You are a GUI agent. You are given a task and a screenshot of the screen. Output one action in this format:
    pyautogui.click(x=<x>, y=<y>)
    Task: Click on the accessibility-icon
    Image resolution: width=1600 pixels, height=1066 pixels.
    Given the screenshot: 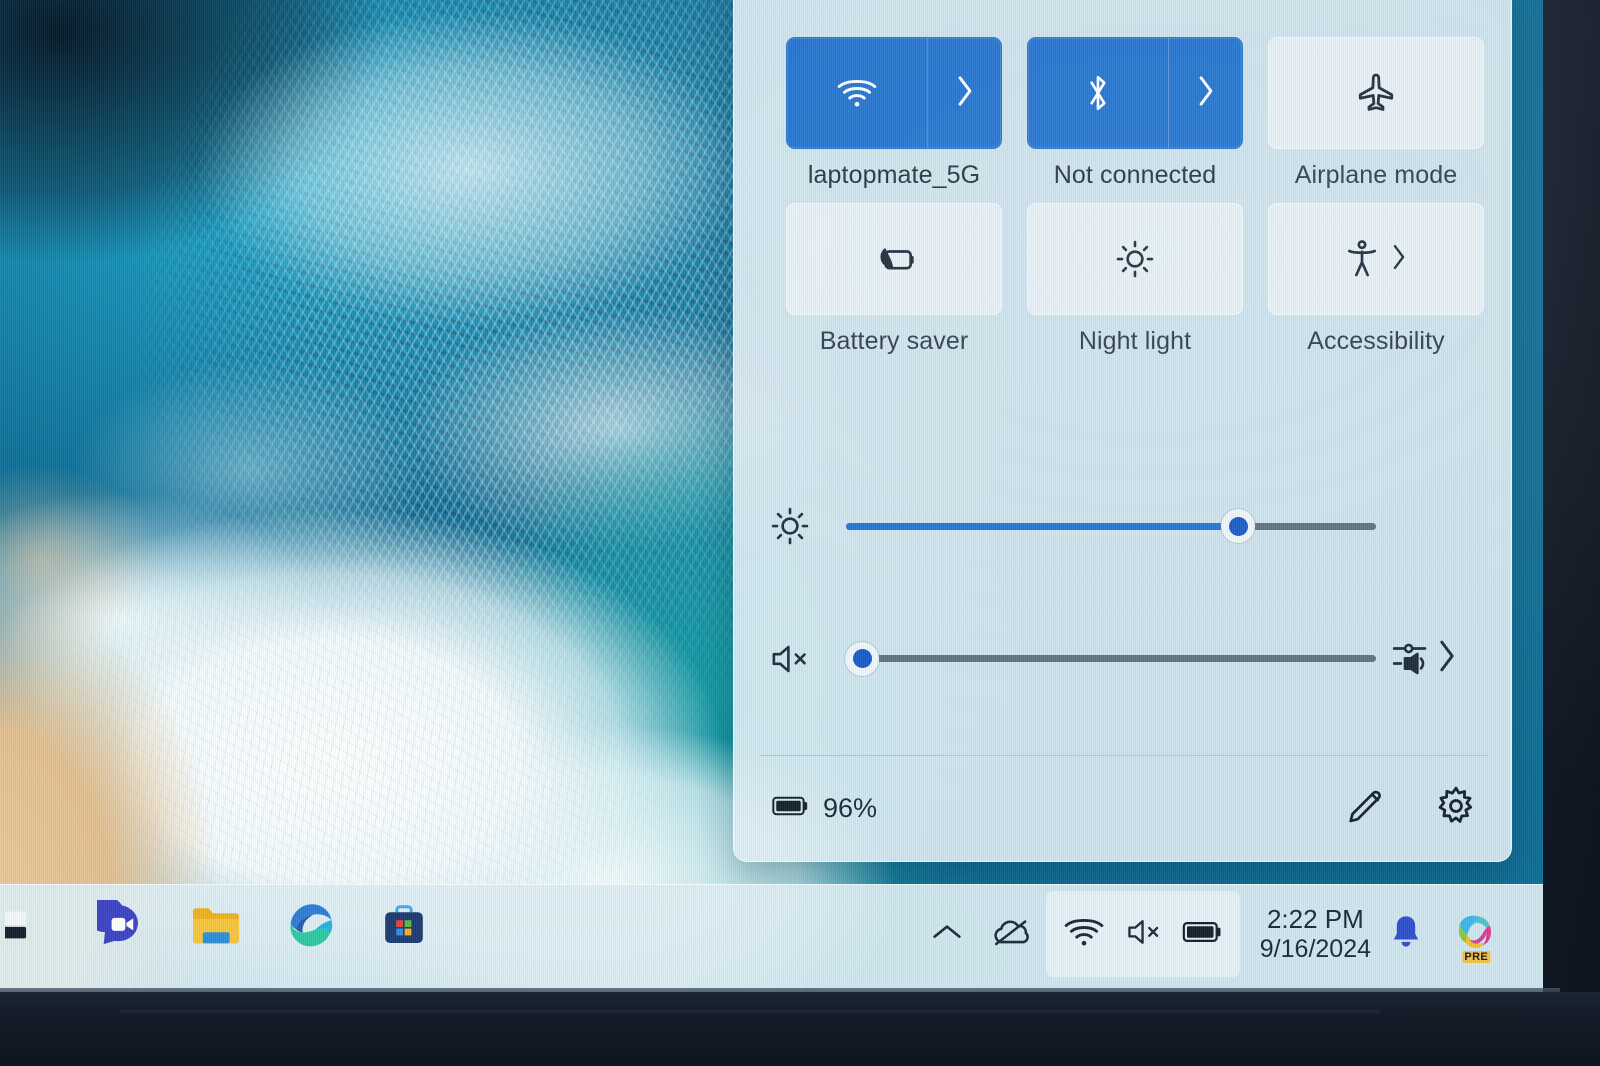 What is the action you would take?
    pyautogui.click(x=1362, y=259)
    